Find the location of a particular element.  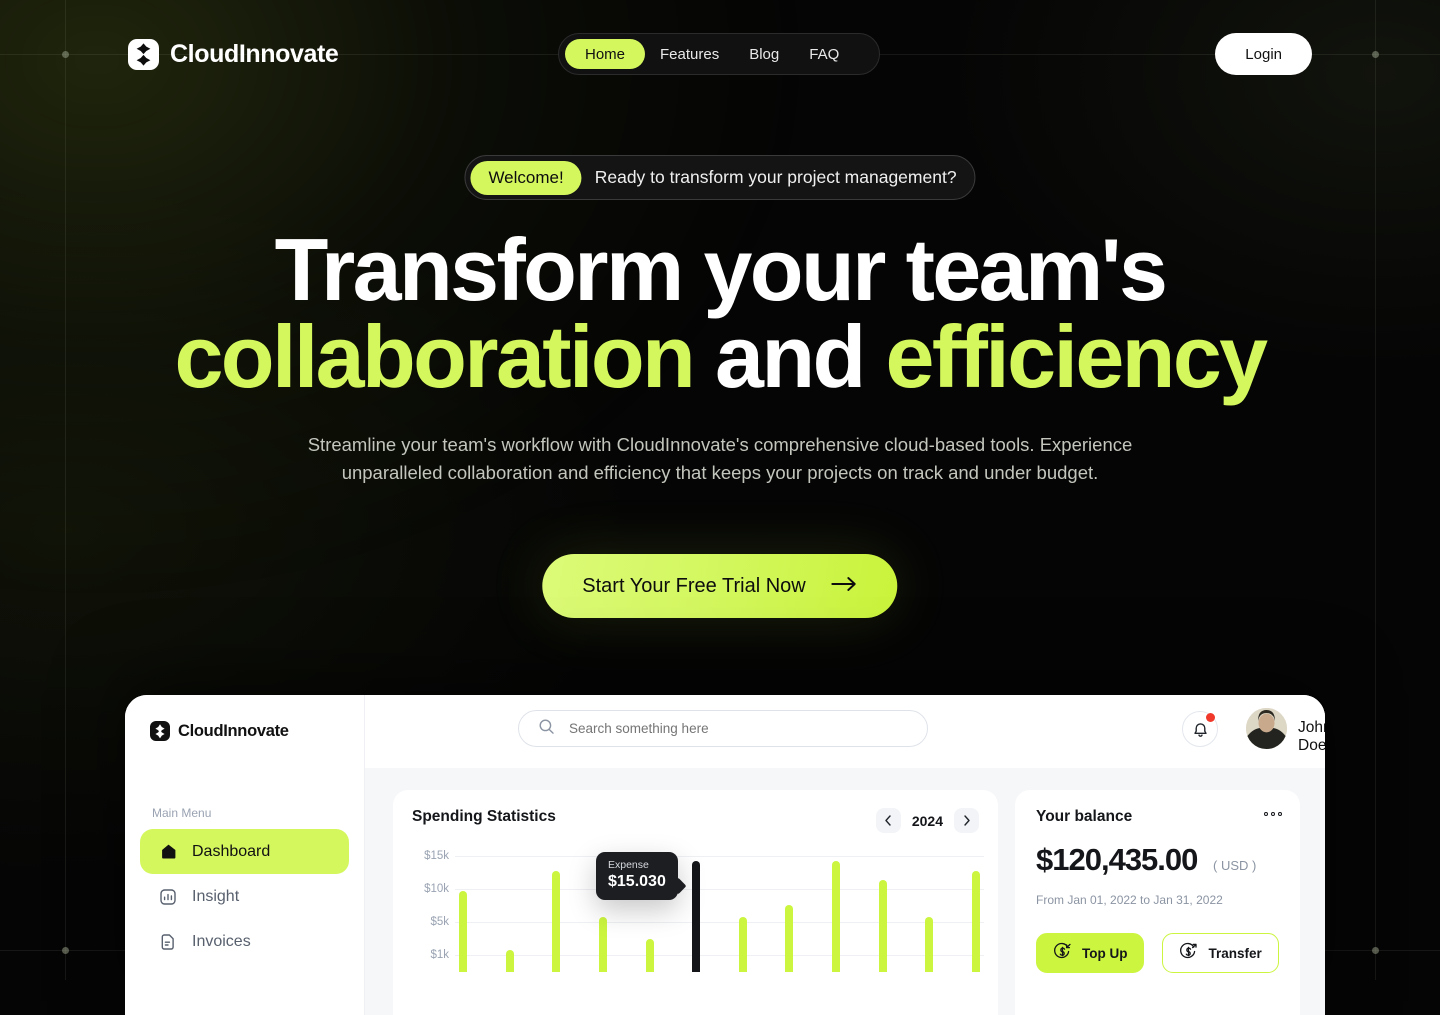

arrow-right-icon is located at coordinates (844, 586).